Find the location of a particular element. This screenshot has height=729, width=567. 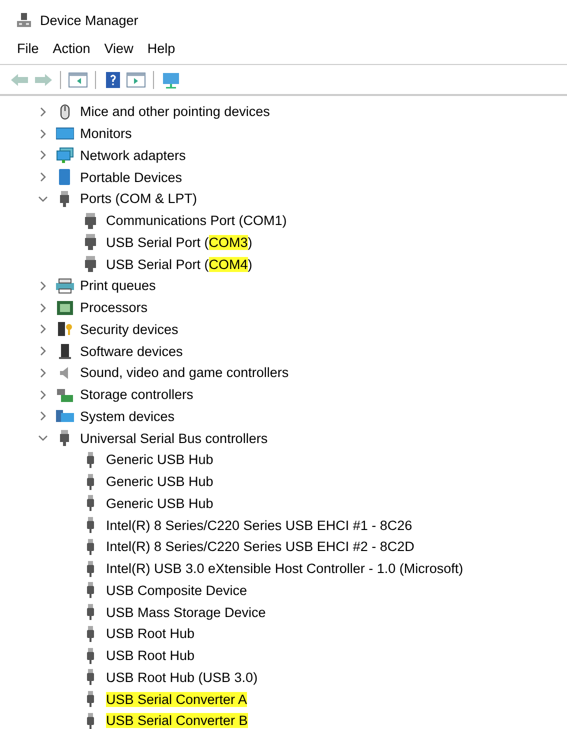

device-label: Intel(R) 8 Series/C220 Series USB EHCI #1 - 8C26 is located at coordinates (259, 525).